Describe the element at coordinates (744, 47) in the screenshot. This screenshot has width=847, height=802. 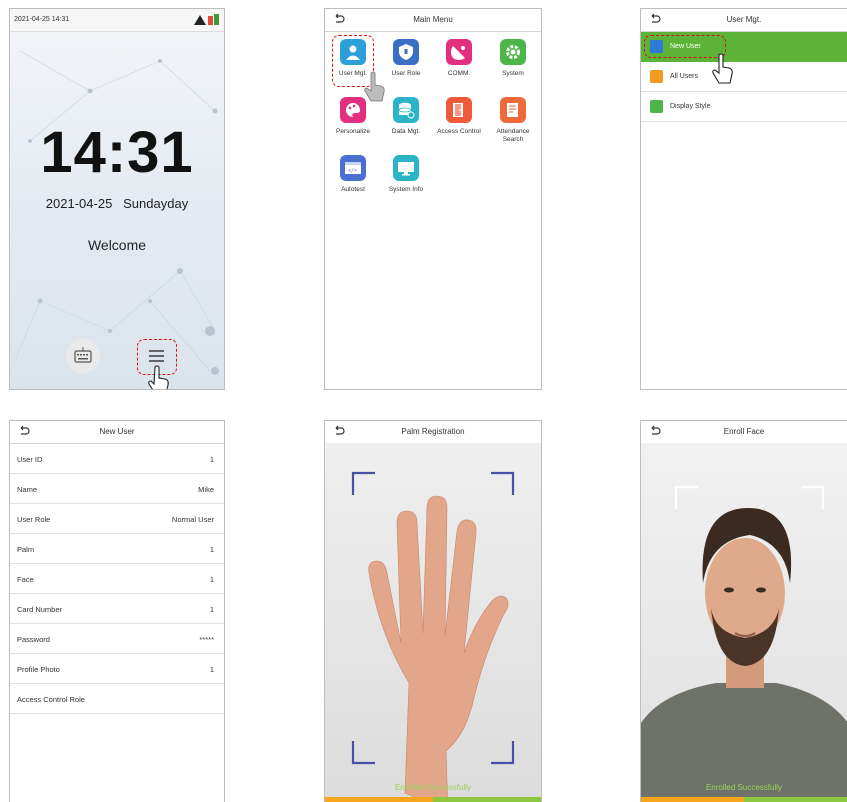
I see `list-item-new-user: New User` at that location.